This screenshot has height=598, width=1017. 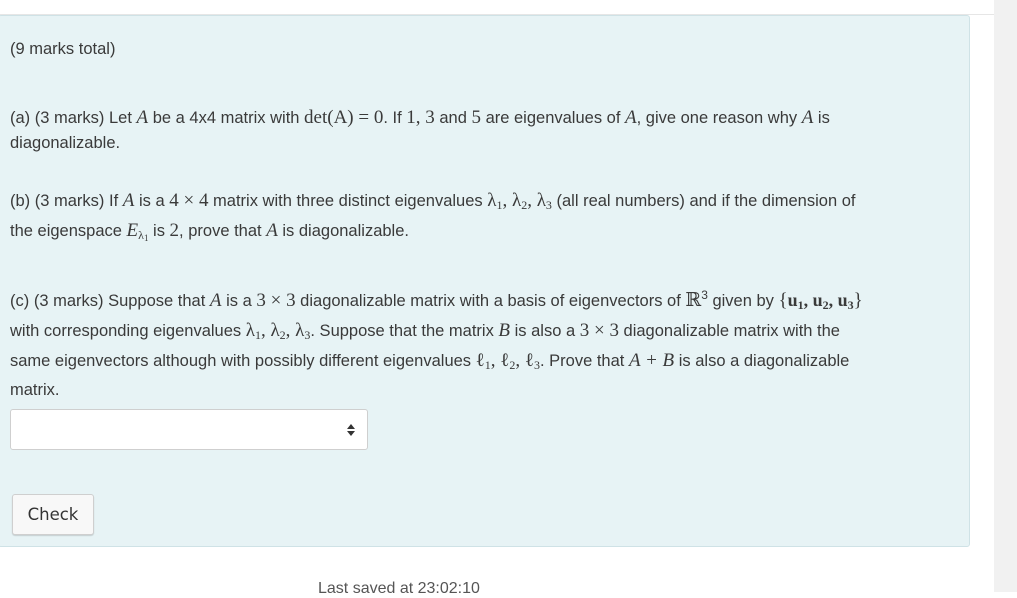 What do you see at coordinates (399, 588) in the screenshot?
I see `last-saved-status: Last saved at 23:02:10` at bounding box center [399, 588].